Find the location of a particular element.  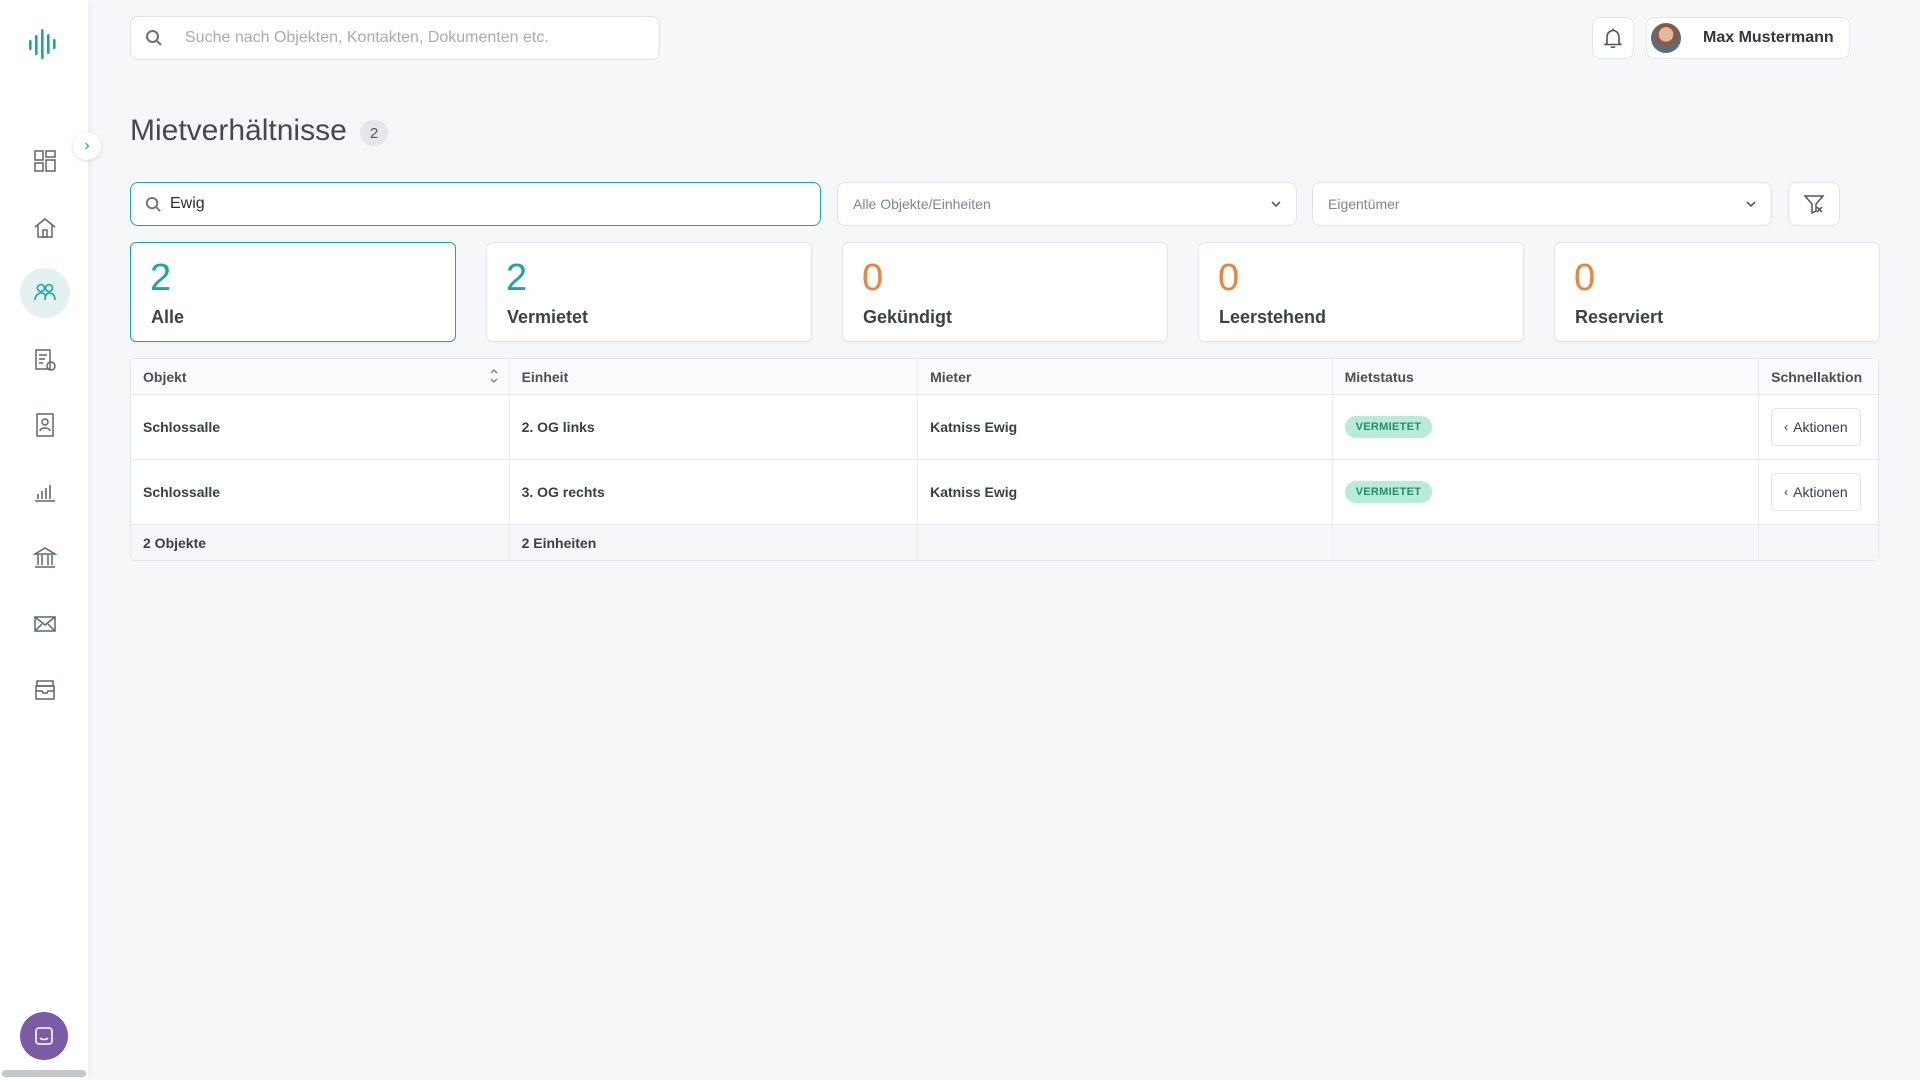

bank-icon is located at coordinates (45, 558).